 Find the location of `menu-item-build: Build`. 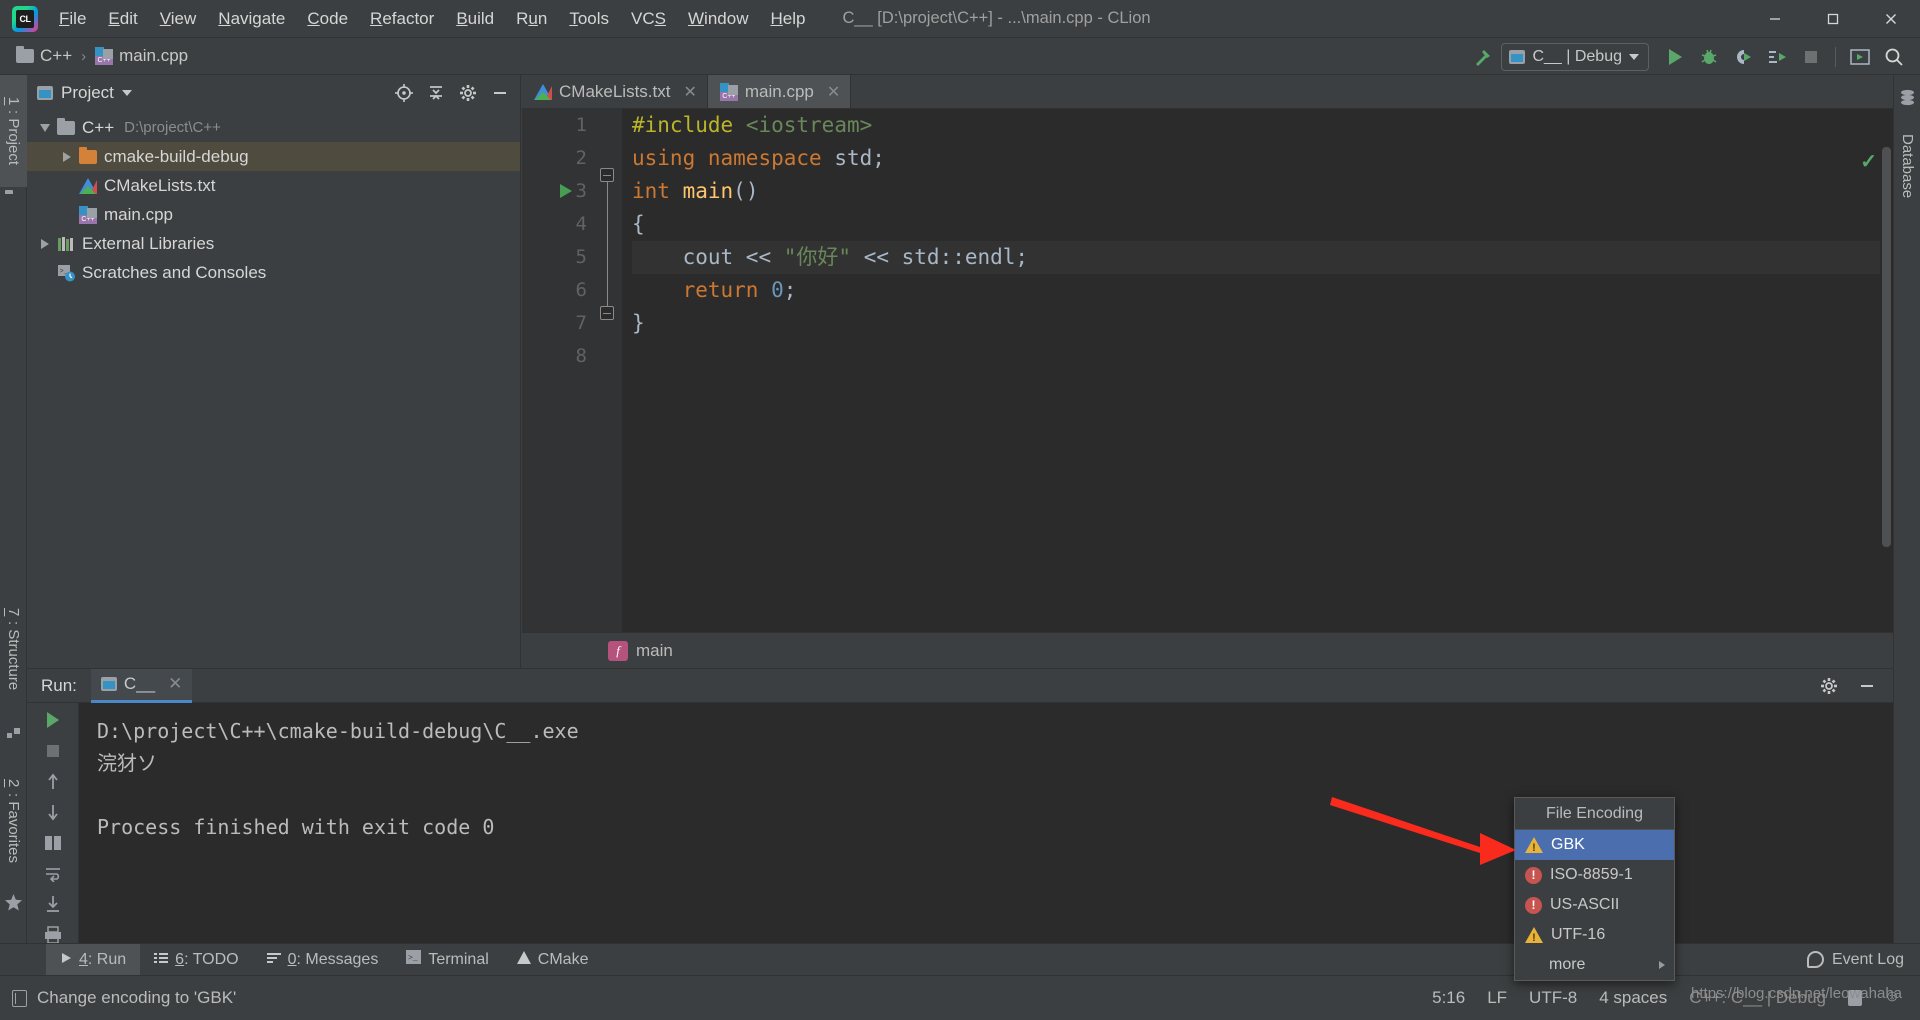

menu-item-build: Build is located at coordinates (475, 19).